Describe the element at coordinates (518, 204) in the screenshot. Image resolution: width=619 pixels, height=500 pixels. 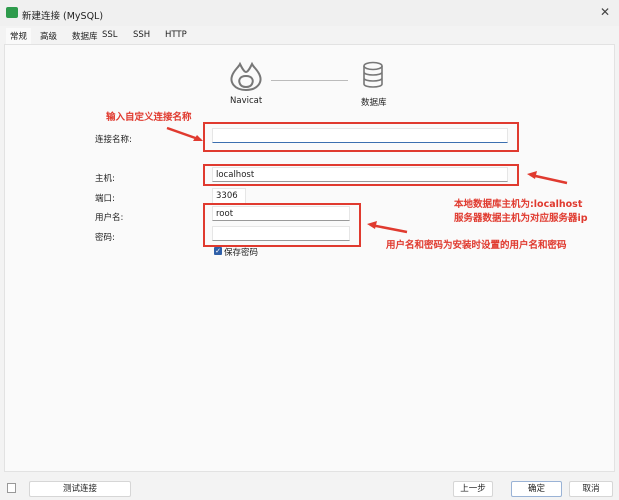
I see `host-note-1: 本地数据库主机为:localhost` at that location.